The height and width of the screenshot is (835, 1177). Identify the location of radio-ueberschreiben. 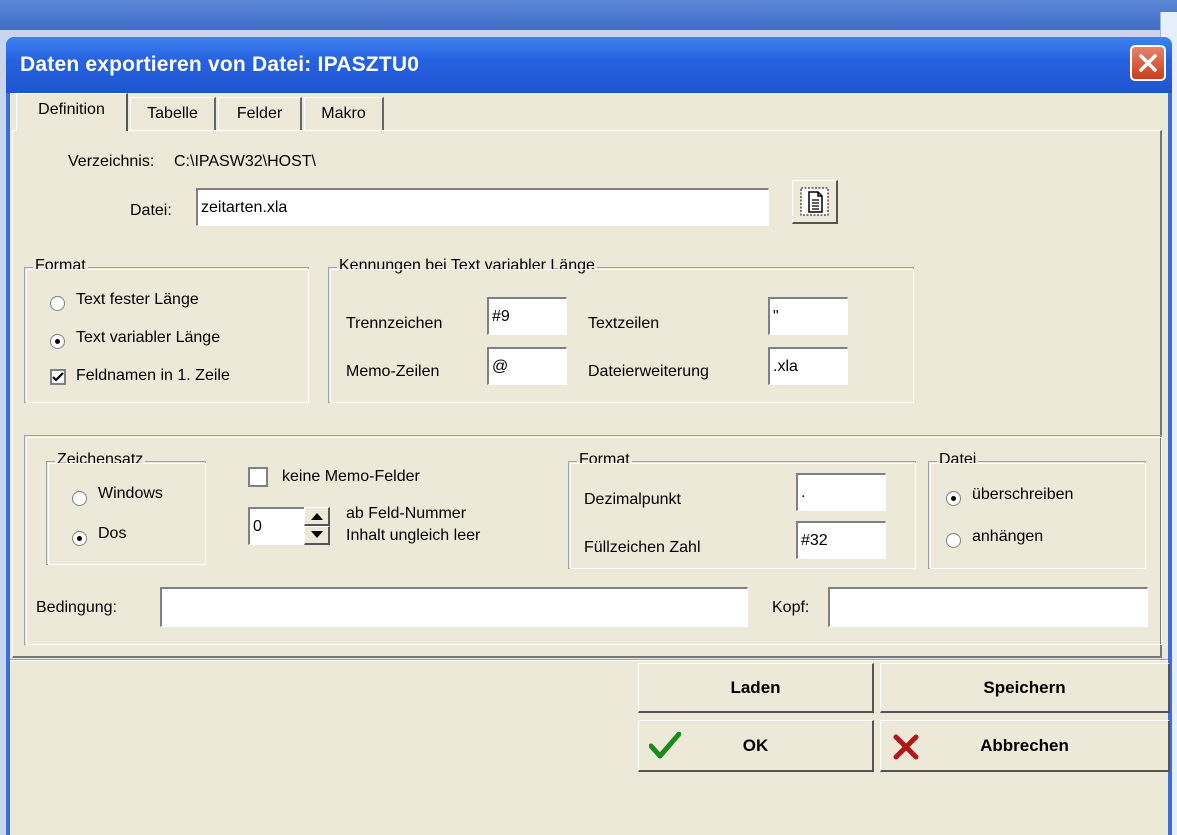
(953, 498).